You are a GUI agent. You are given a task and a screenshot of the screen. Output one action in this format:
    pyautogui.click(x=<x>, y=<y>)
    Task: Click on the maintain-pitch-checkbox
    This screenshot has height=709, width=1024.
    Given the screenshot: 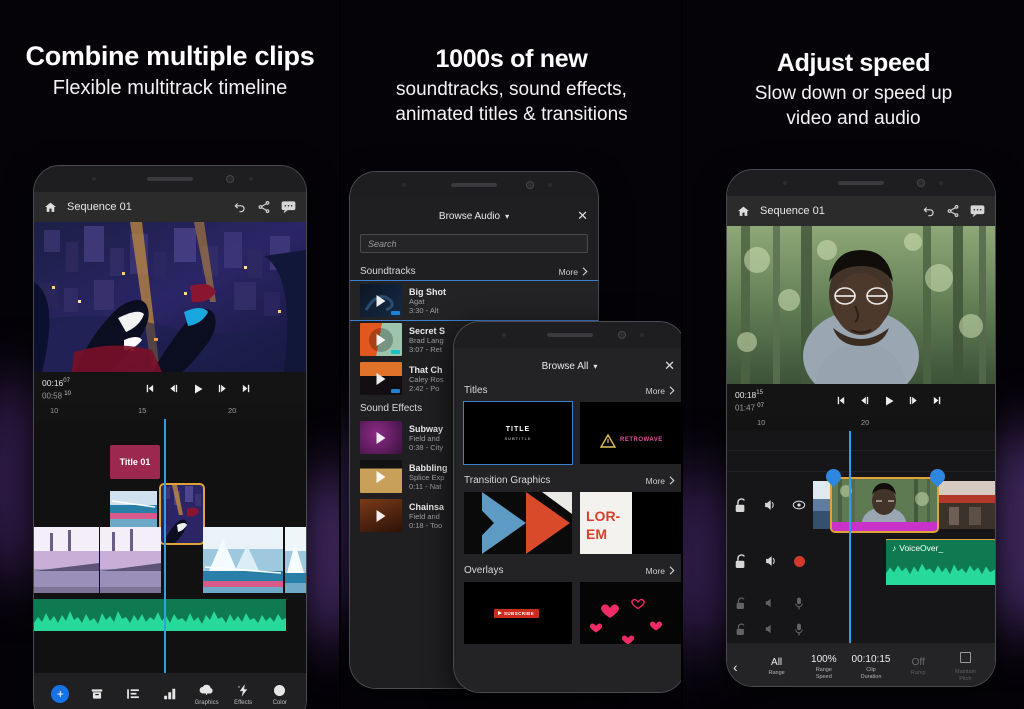 What is the action you would take?
    pyautogui.click(x=965, y=657)
    